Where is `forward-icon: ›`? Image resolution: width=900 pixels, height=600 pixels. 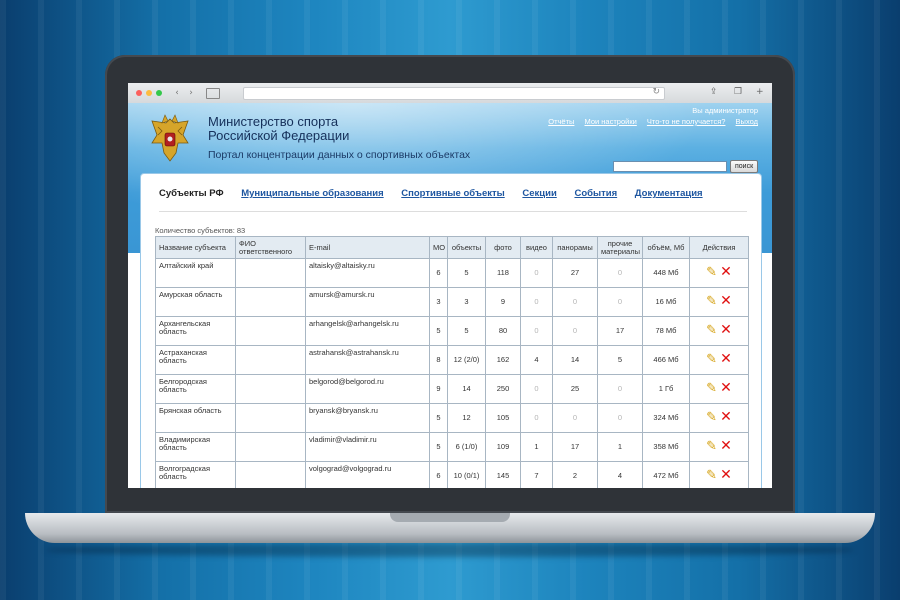
forward-icon: › is located at coordinates (191, 93).